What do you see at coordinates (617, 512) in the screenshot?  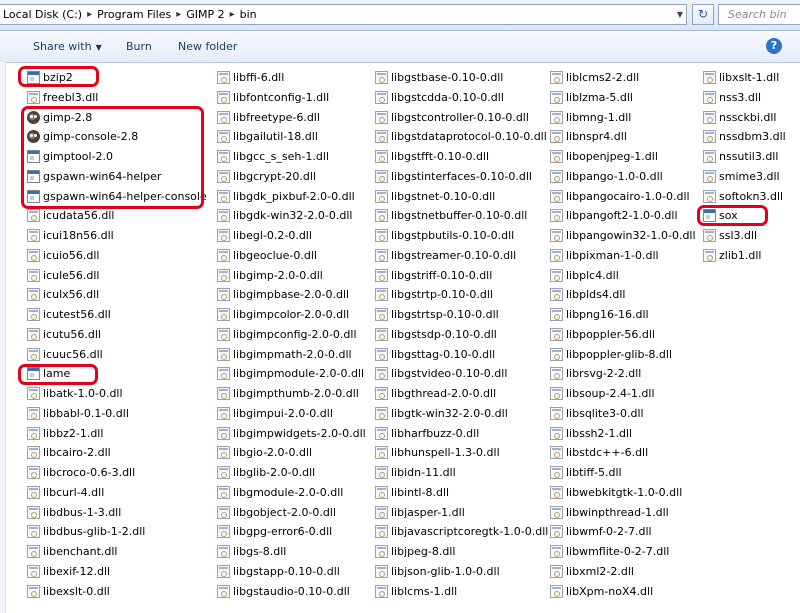 I see `file-name: libwinpthread-1.dll` at bounding box center [617, 512].